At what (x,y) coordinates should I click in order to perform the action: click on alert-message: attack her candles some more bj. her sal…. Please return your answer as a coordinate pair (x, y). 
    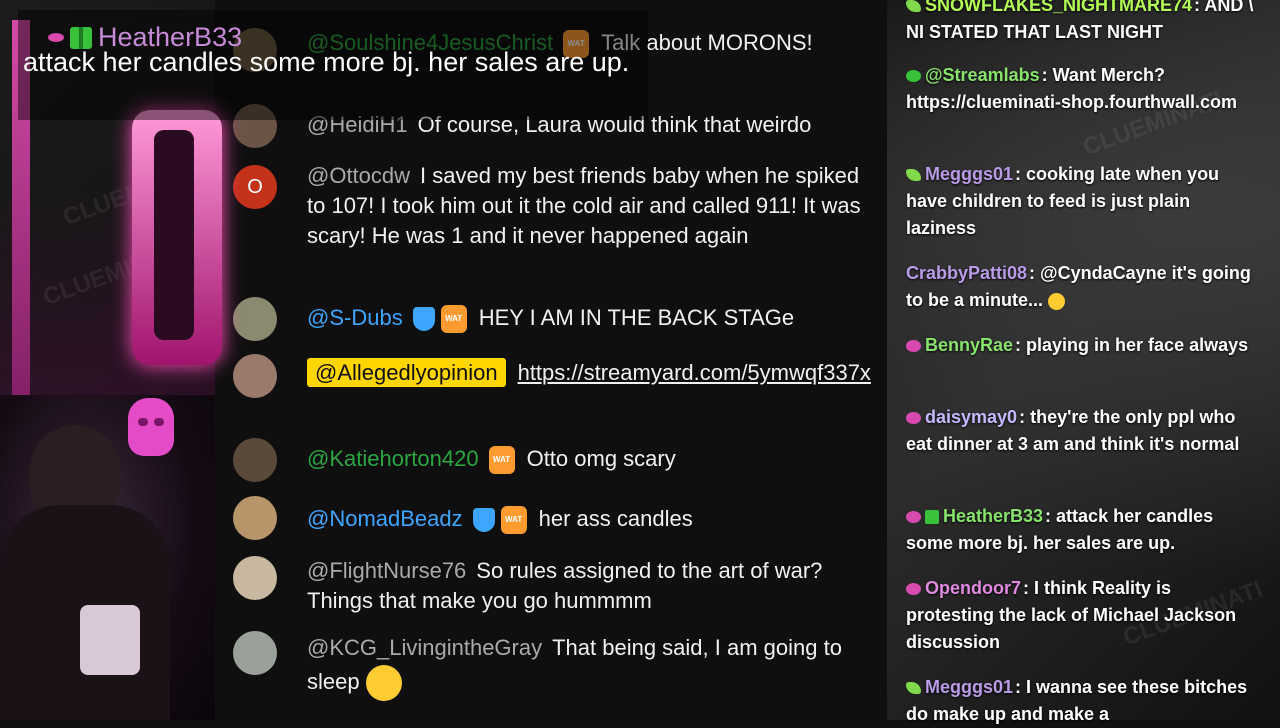
    Looking at the image, I should click on (326, 62).